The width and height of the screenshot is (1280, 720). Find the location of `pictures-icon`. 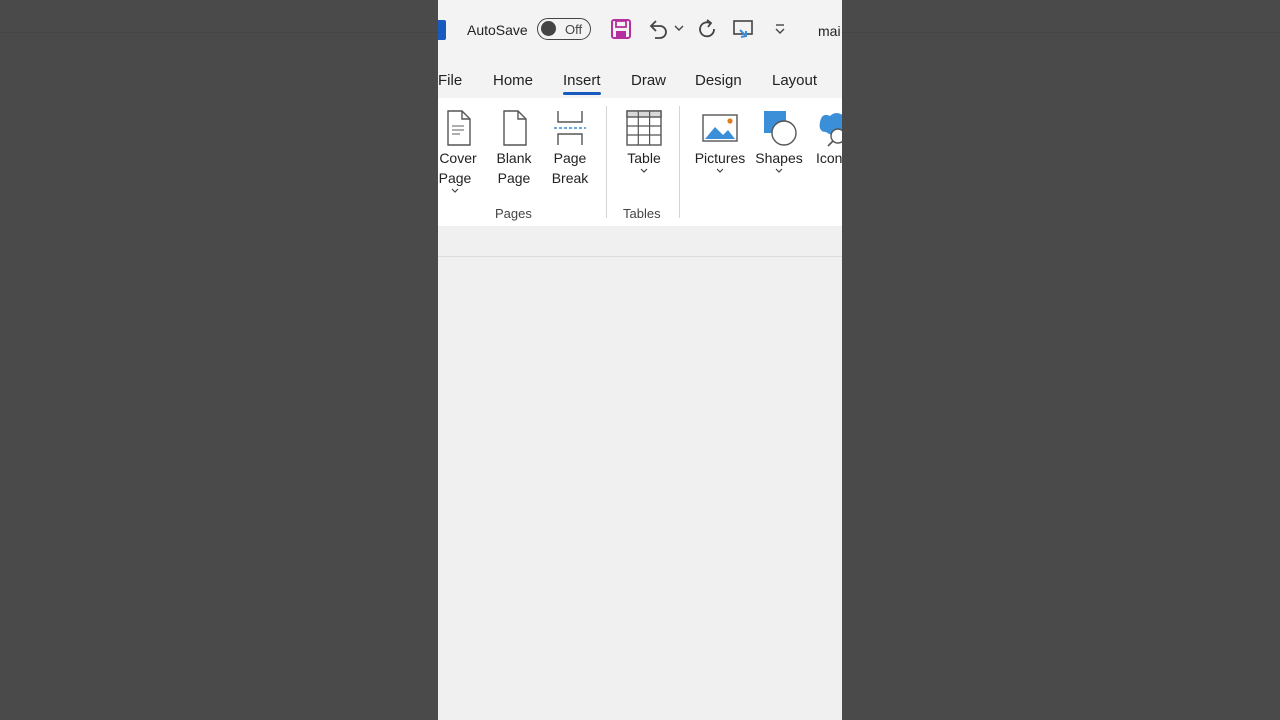

pictures-icon is located at coordinates (720, 128).